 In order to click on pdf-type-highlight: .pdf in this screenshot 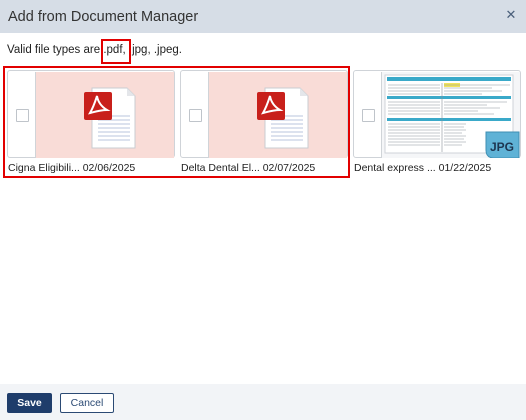, I will do `click(116, 51)`.